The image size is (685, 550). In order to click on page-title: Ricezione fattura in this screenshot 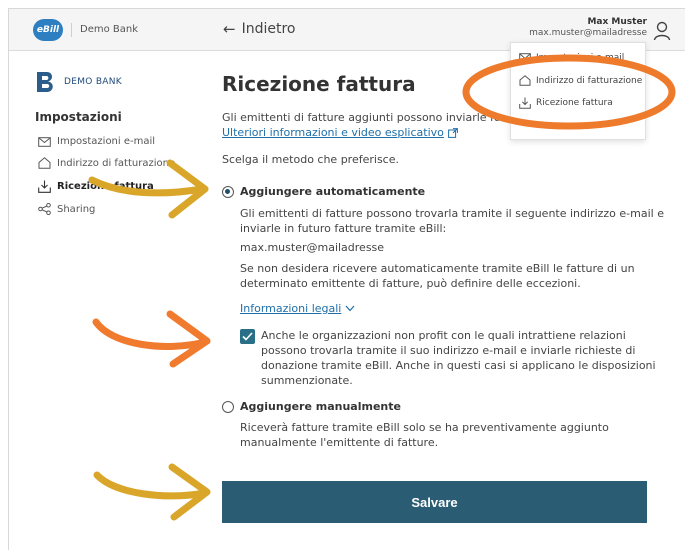, I will do `click(319, 84)`.